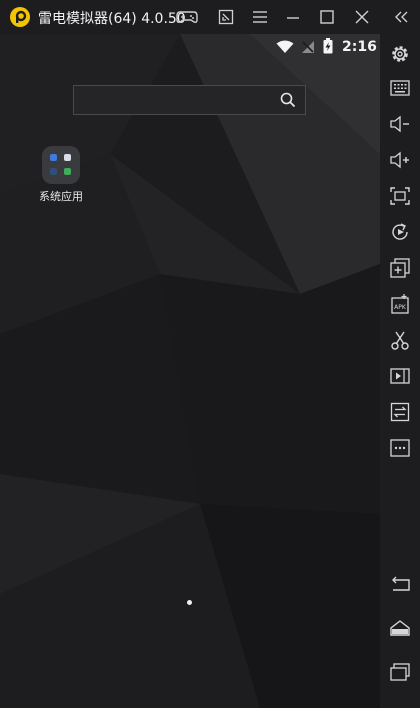 This screenshot has width=420, height=708. What do you see at coordinates (293, 17) in the screenshot?
I see `minimize-icon` at bounding box center [293, 17].